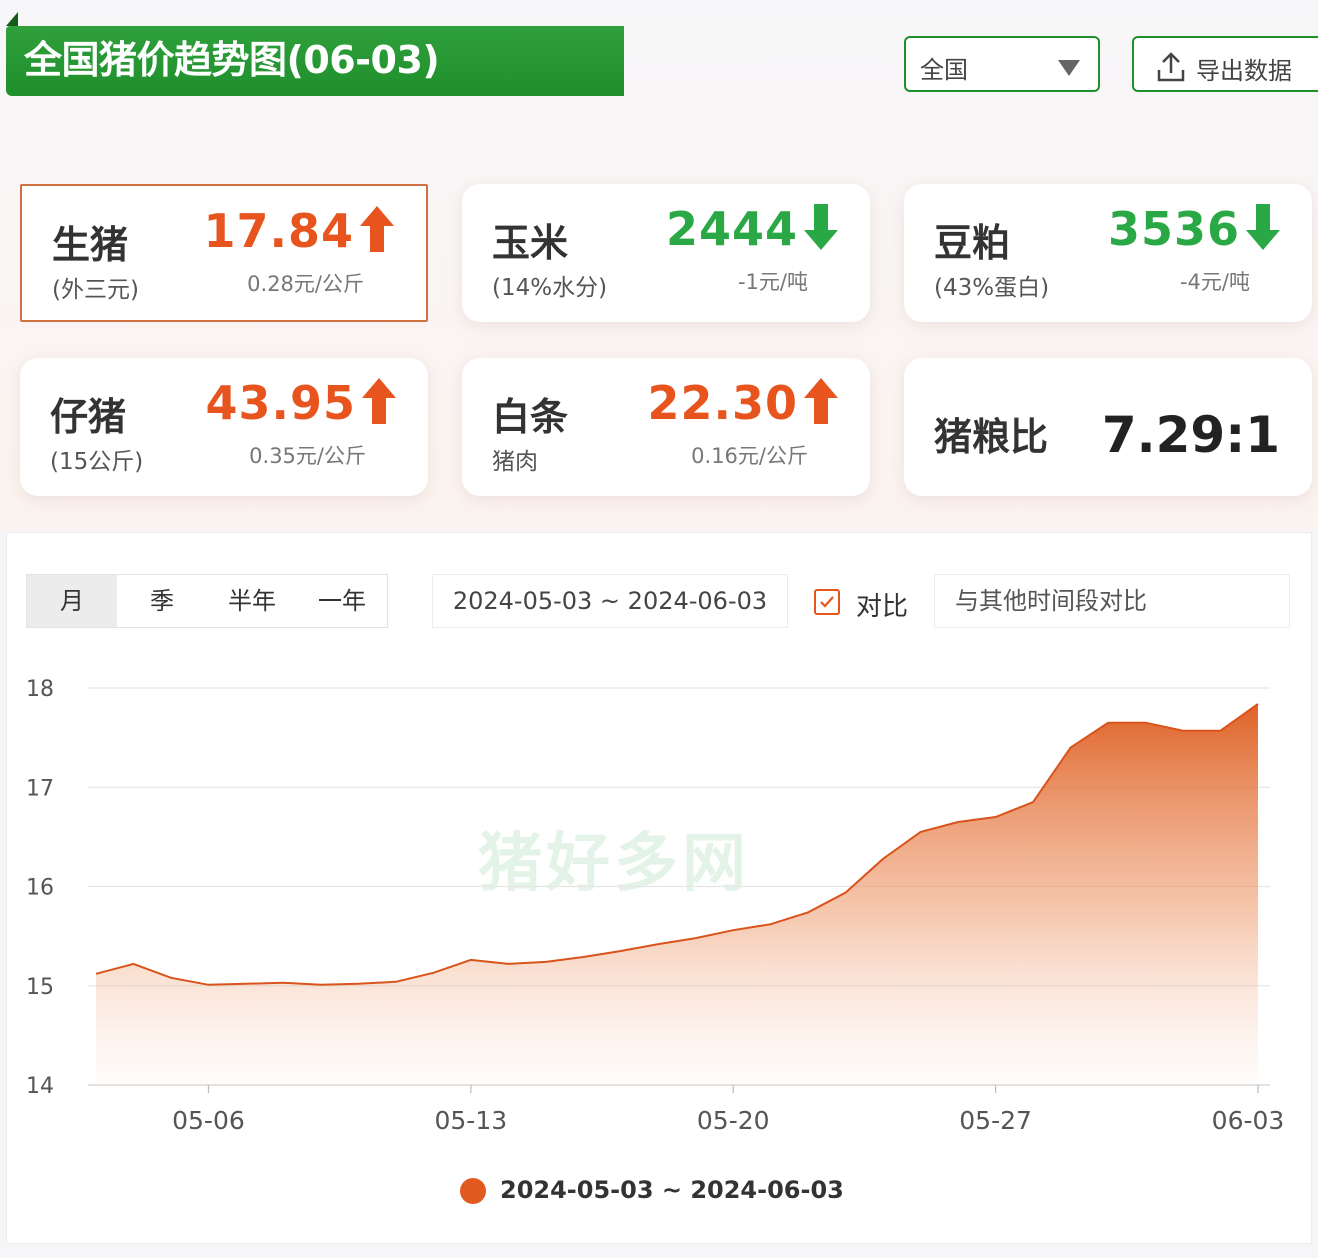 The width and height of the screenshot is (1318, 1258). I want to click on y-tick-label: 14, so click(40, 1086).